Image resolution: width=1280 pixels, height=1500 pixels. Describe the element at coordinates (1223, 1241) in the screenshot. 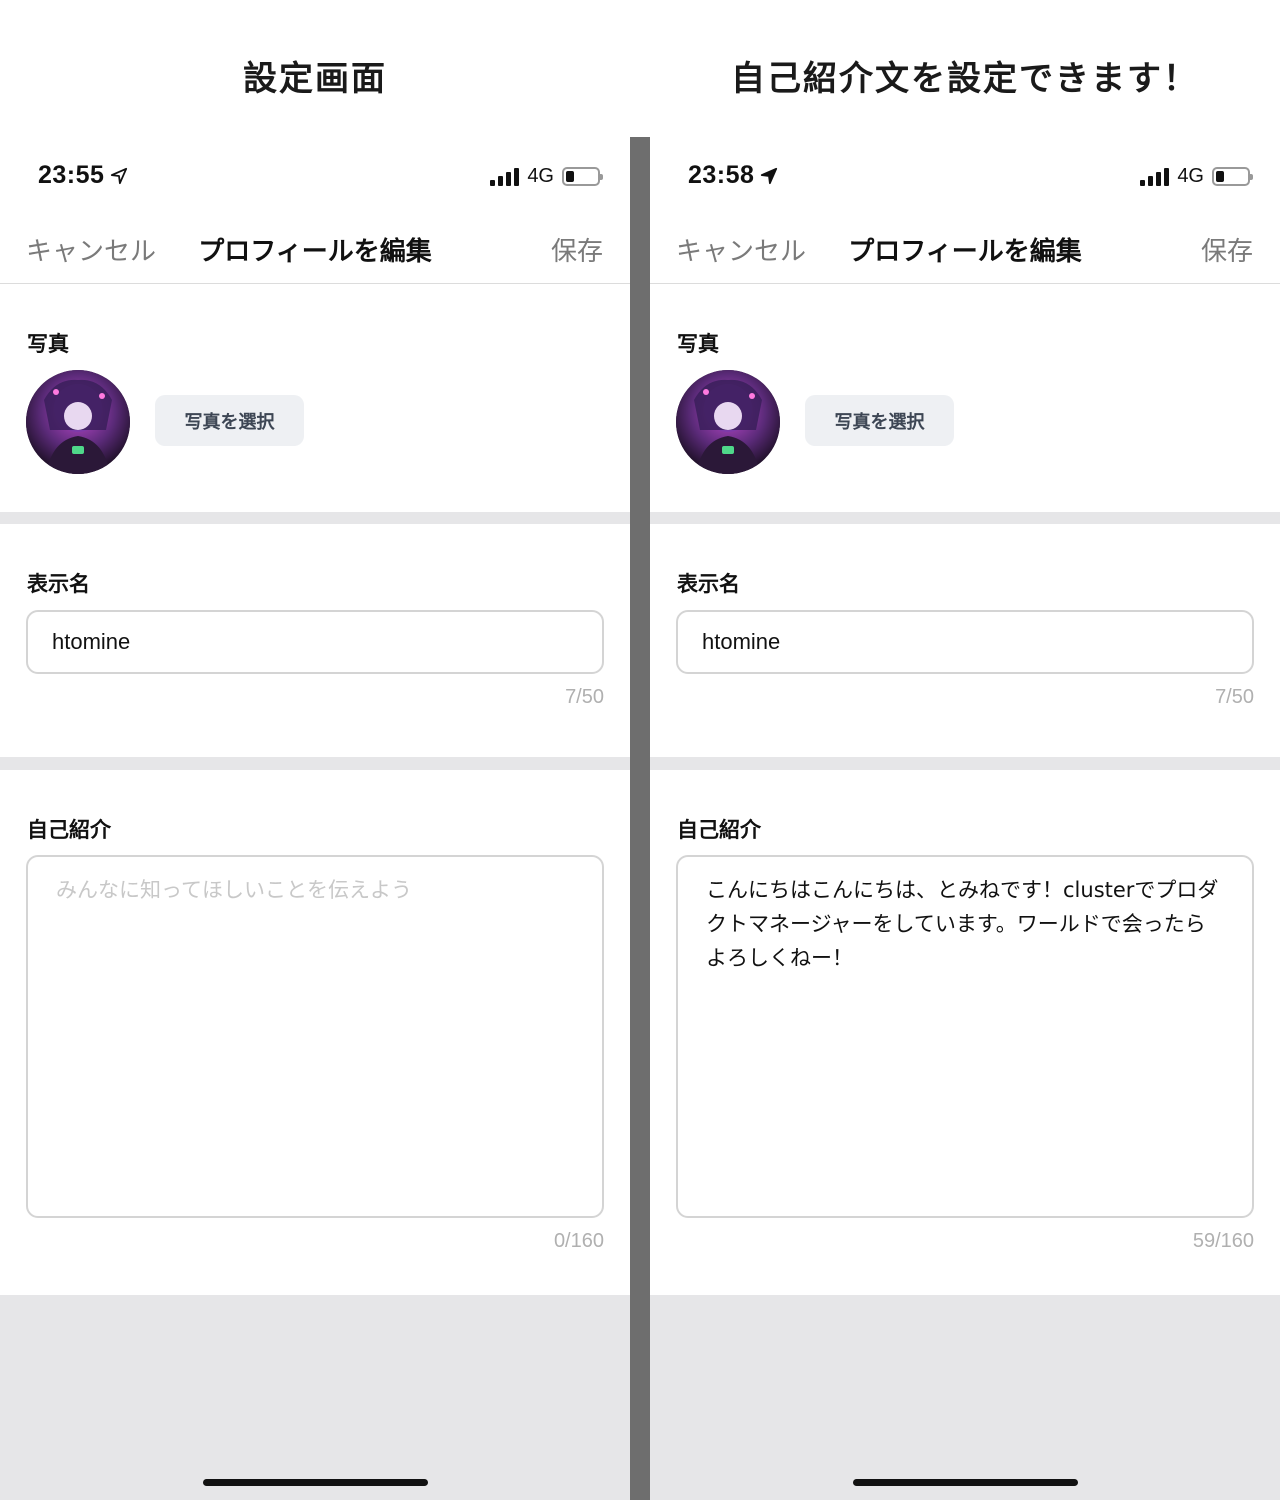

I see `bio-counter: 59/160` at that location.